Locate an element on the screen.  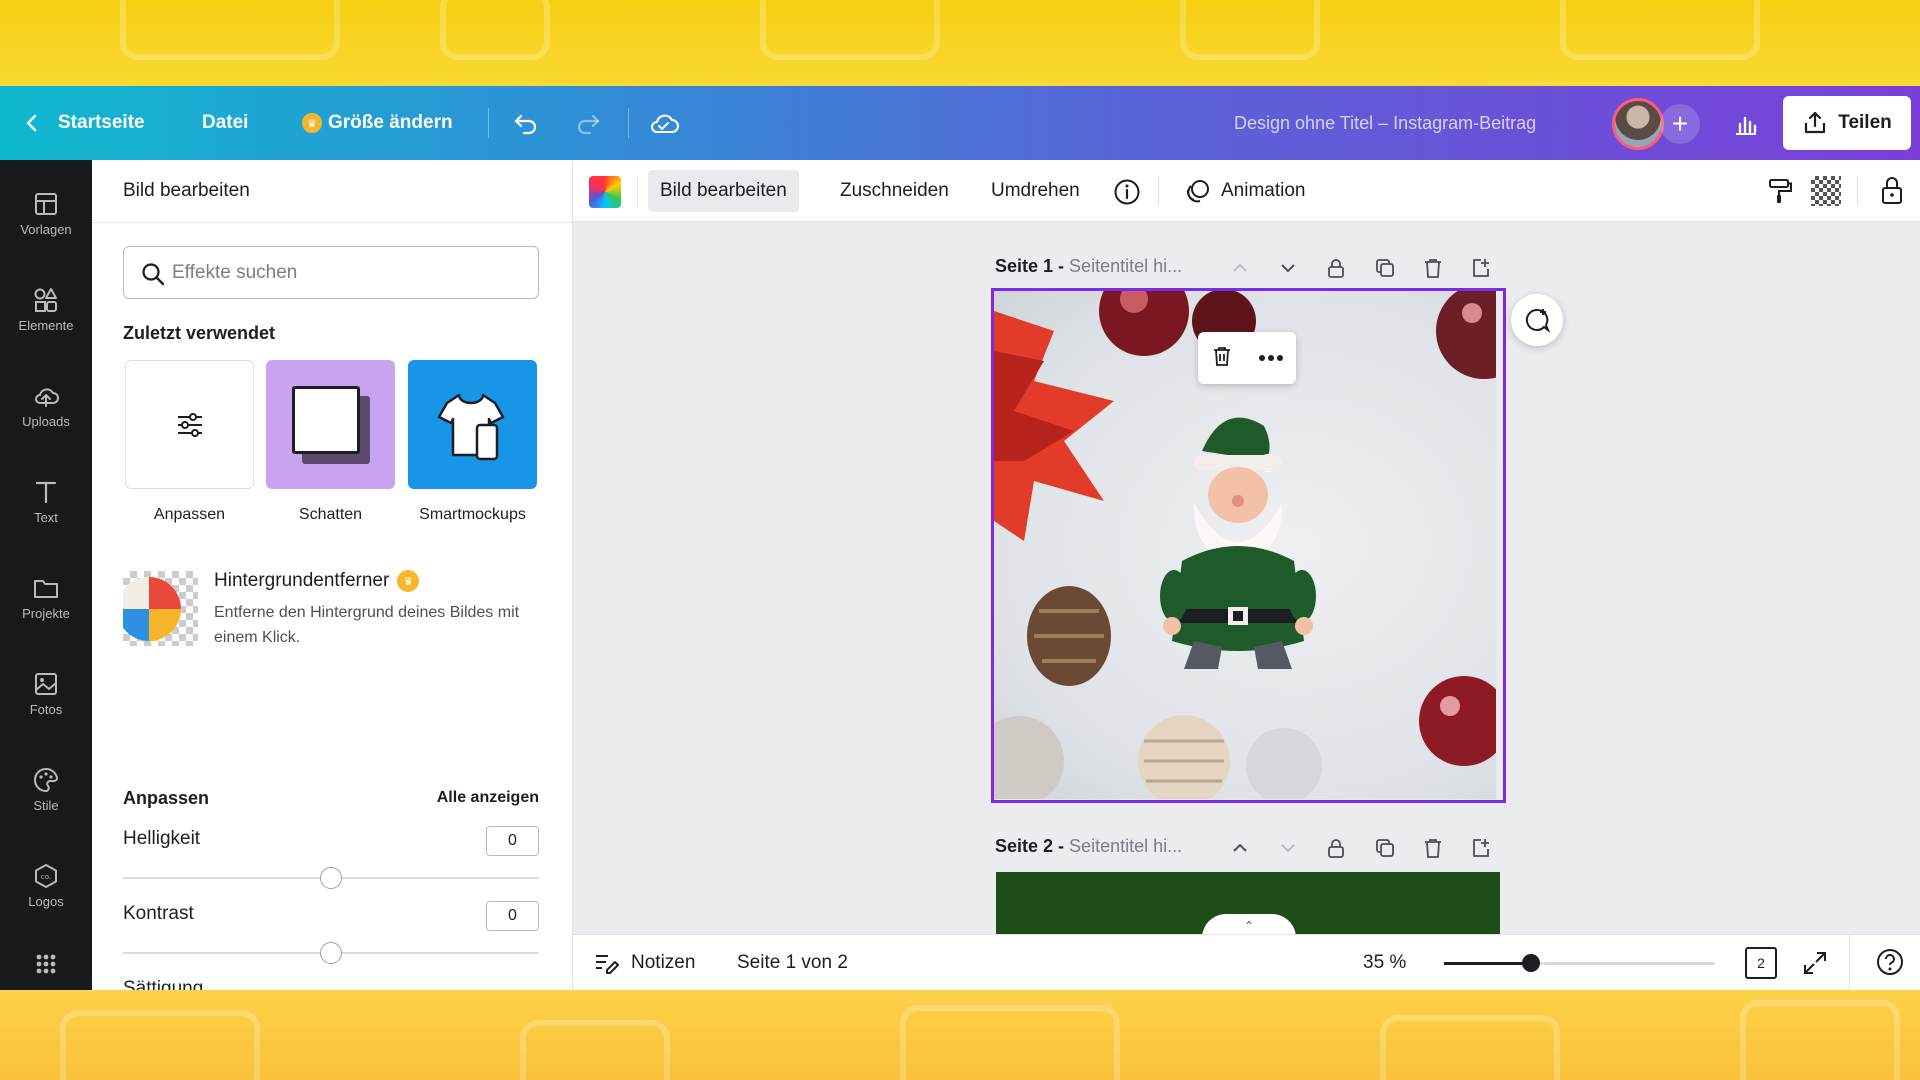
cloud-upload-icon is located at coordinates (47, 397).